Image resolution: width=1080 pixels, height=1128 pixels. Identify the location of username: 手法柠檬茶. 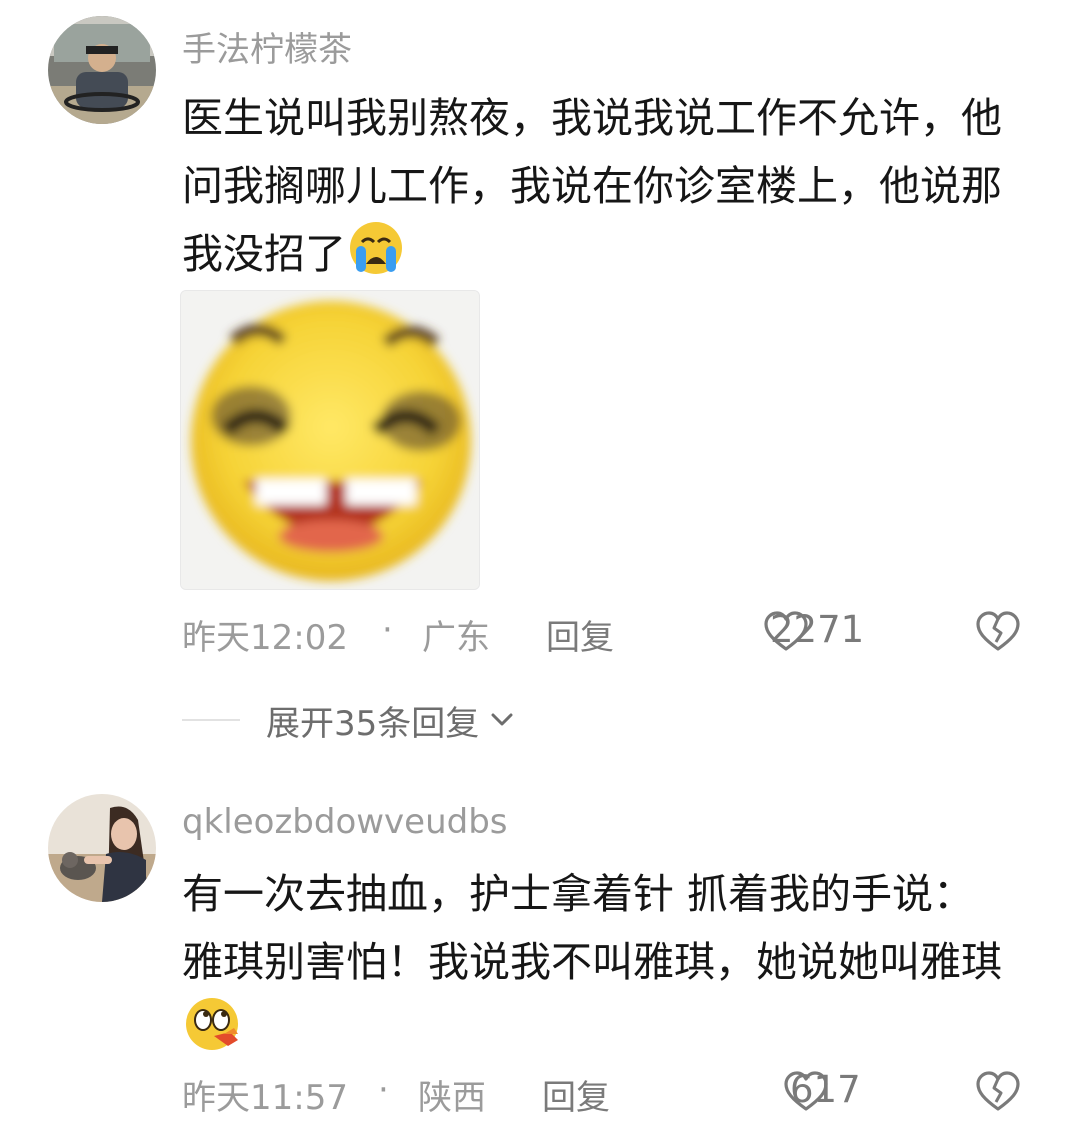
(267, 46).